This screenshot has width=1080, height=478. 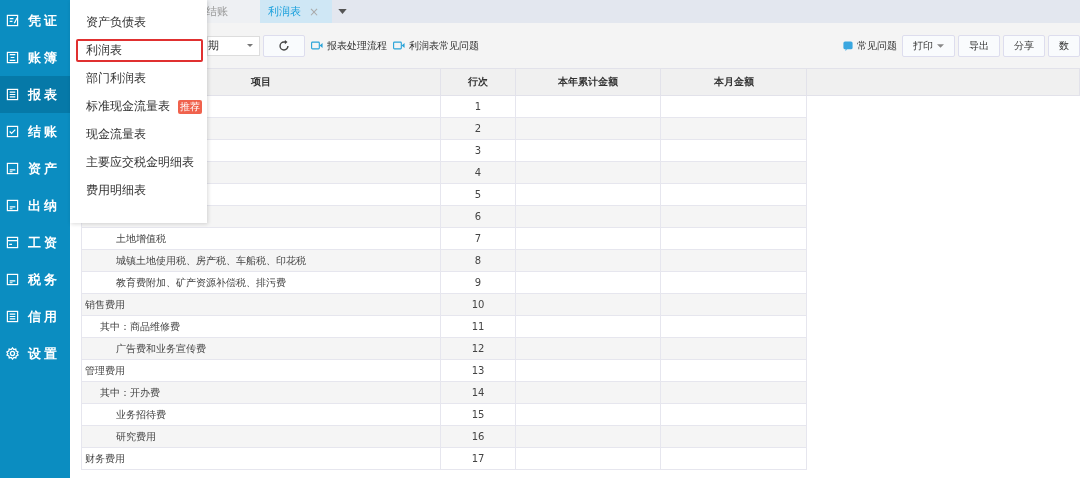 I want to click on sidebar-item: 凭证, so click(x=35, y=20).